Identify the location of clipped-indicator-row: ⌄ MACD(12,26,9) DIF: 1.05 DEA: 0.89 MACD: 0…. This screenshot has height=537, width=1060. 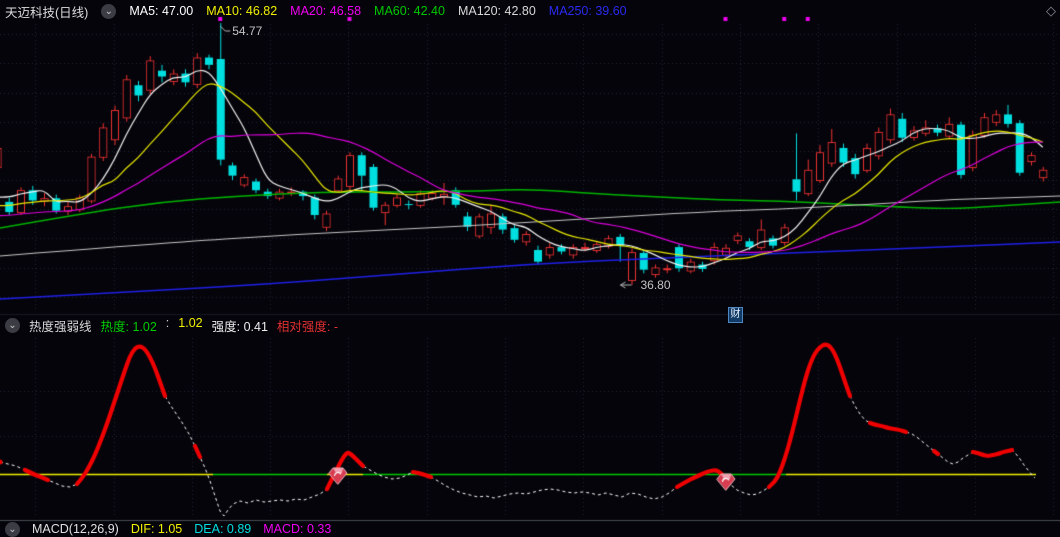
(530, 529).